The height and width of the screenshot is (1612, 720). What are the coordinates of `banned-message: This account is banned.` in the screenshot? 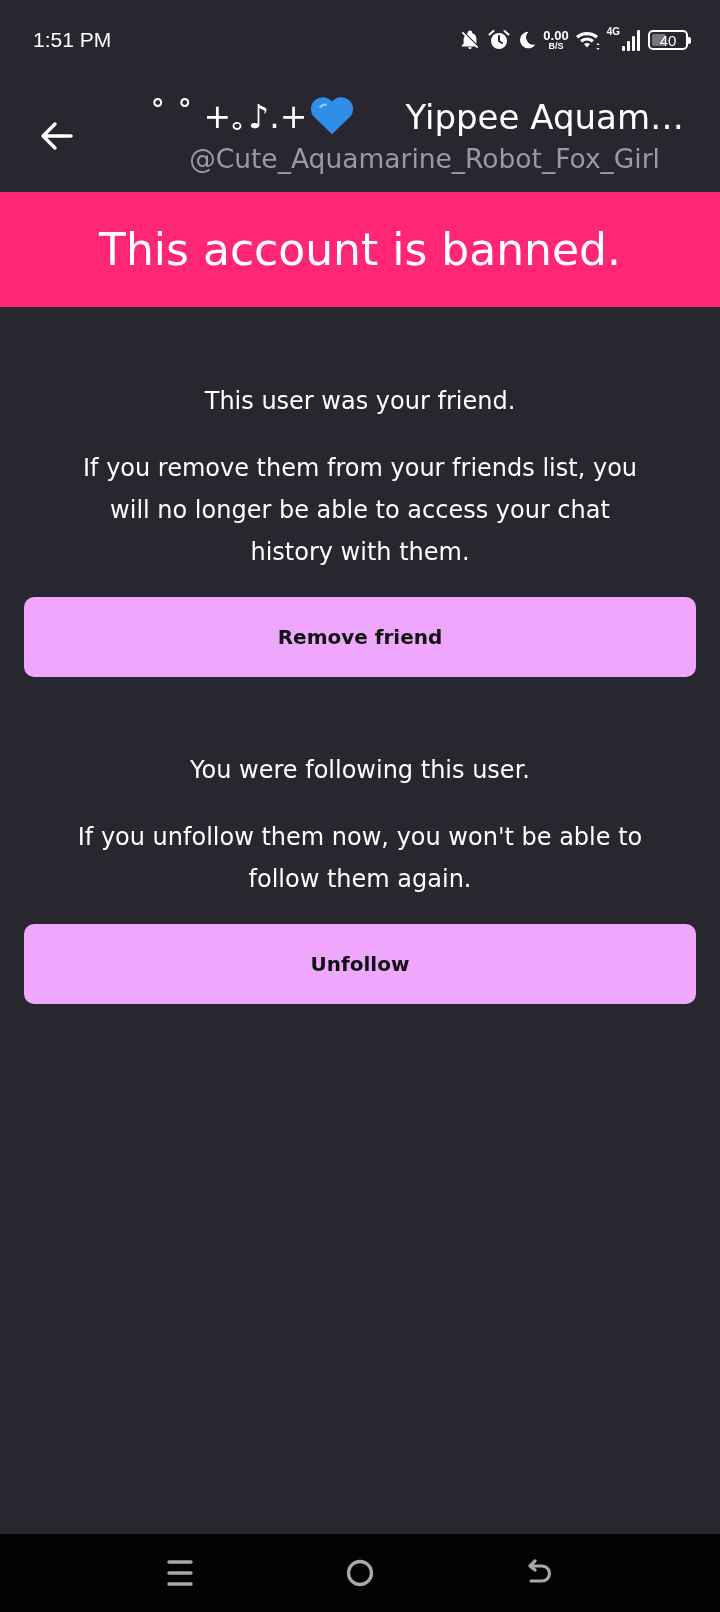 It's located at (360, 249).